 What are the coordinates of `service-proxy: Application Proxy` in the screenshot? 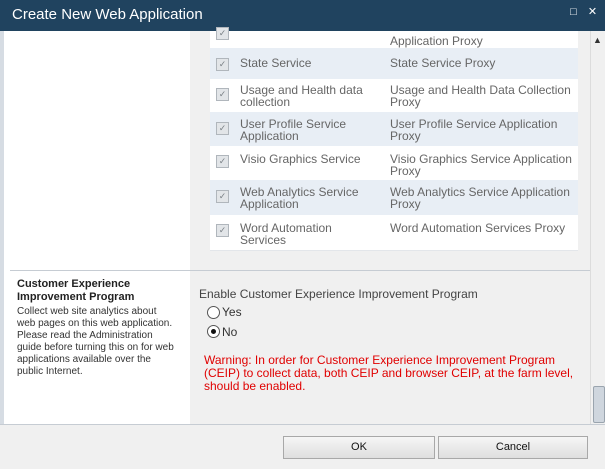 It's located at (436, 41).